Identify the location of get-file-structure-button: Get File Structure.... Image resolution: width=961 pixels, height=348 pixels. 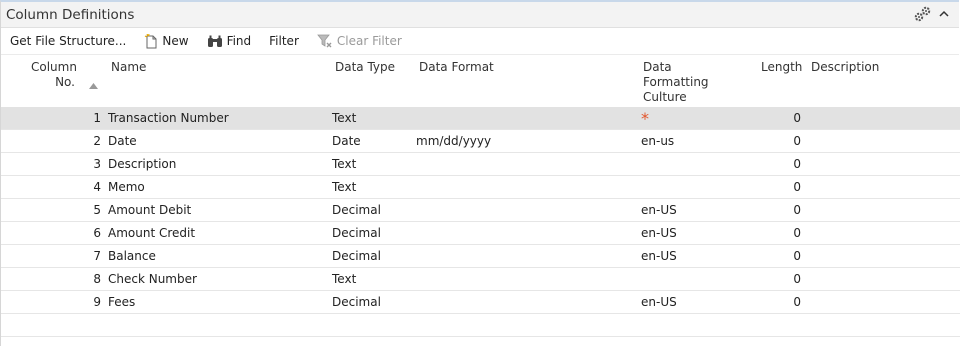
(68, 41).